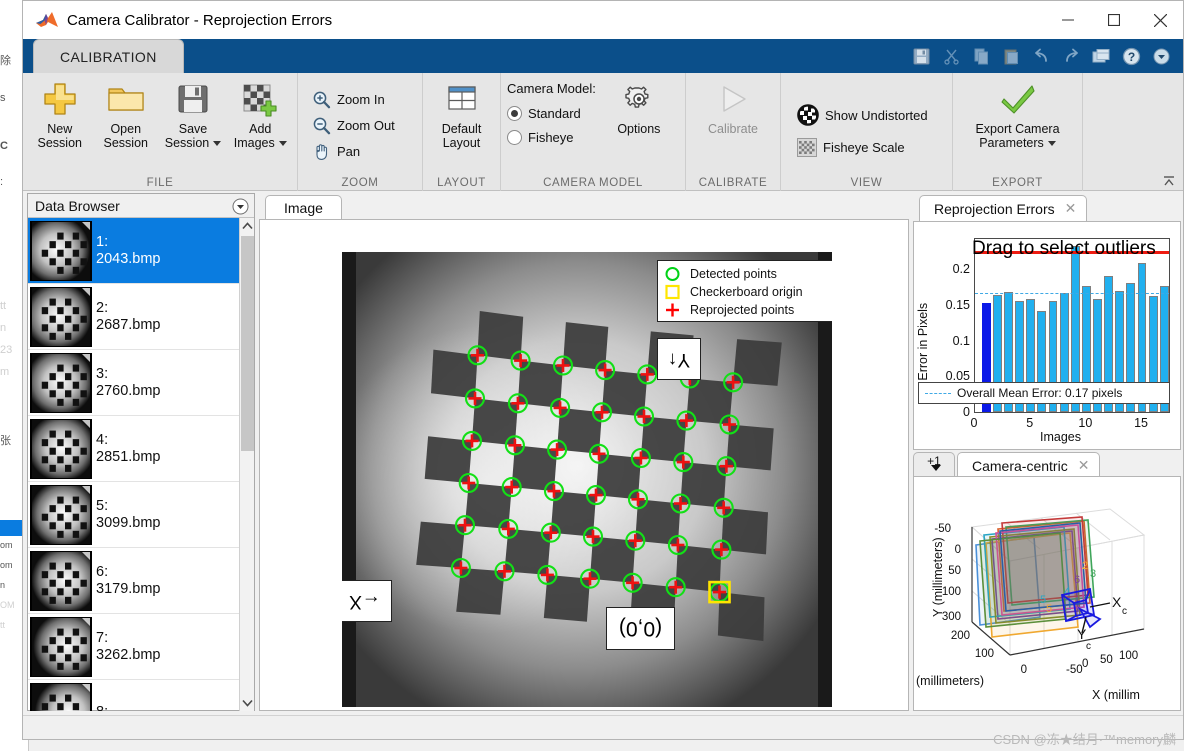 The image size is (1184, 751). Describe the element at coordinates (1017, 183) in the screenshot. I see `group-label-export: EXPORT` at that location.